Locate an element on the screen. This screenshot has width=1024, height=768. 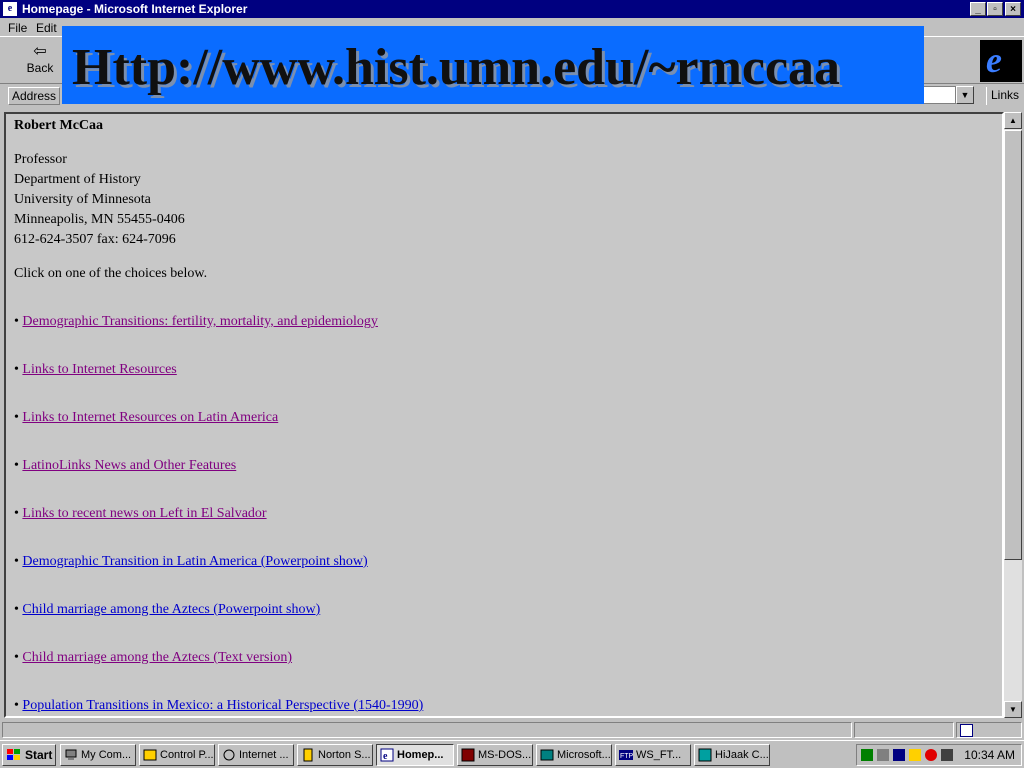
back-arrow-icon: ⇦ is located at coordinates (40, 51).